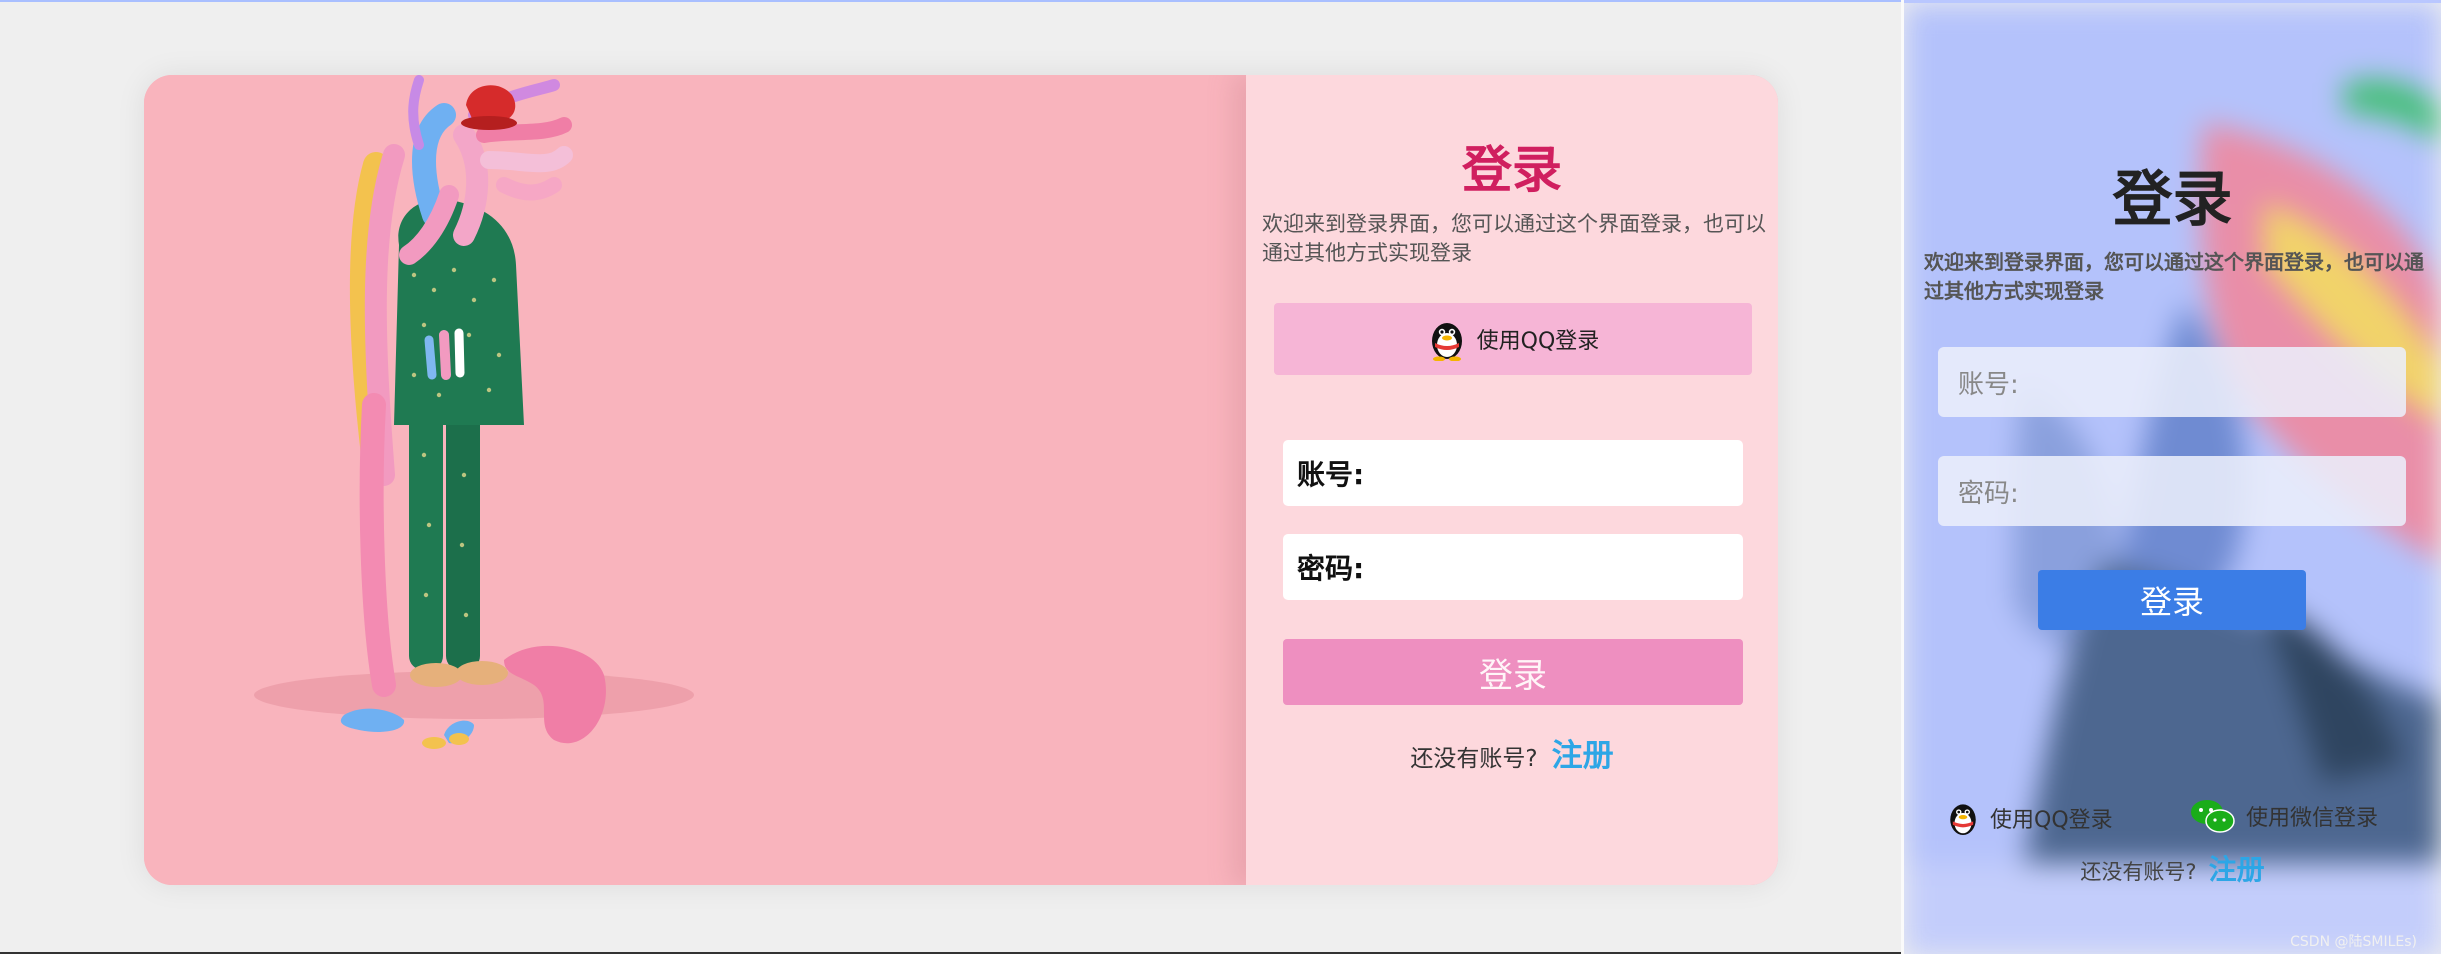 The height and width of the screenshot is (954, 2441). I want to click on right-password-placeholder: 密码:, so click(1988, 493).